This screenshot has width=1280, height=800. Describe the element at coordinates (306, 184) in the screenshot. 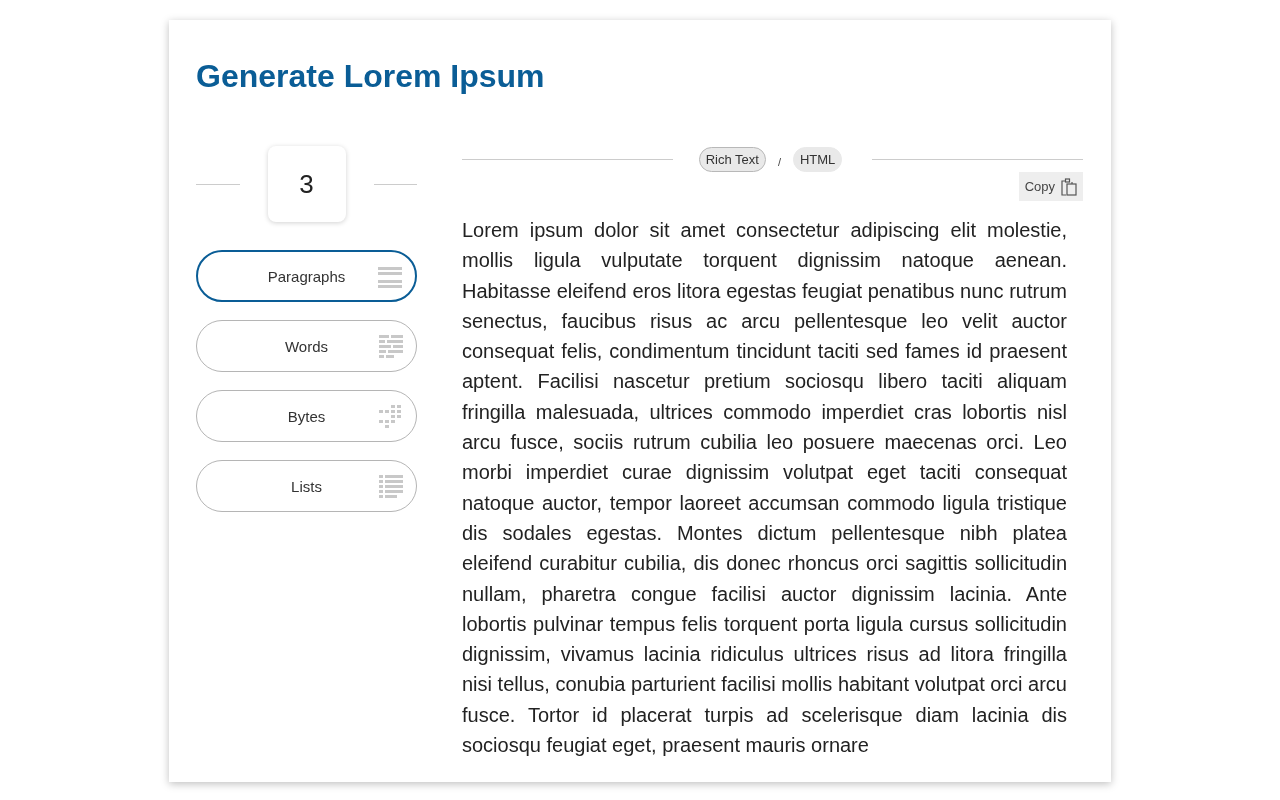

I see `count-field: 3` at that location.